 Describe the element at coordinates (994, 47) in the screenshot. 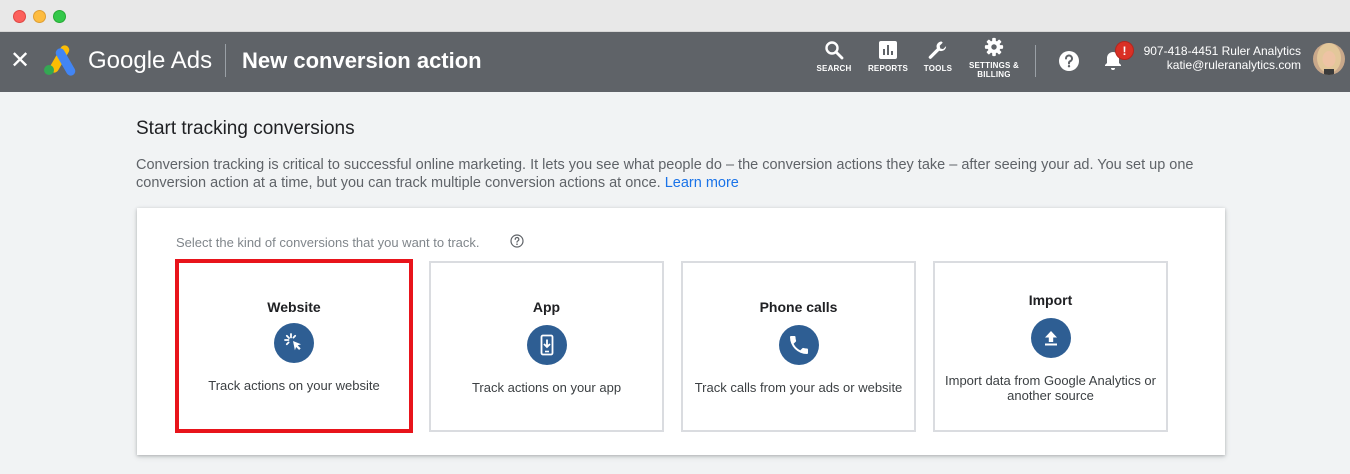

I see `gear-icon` at that location.